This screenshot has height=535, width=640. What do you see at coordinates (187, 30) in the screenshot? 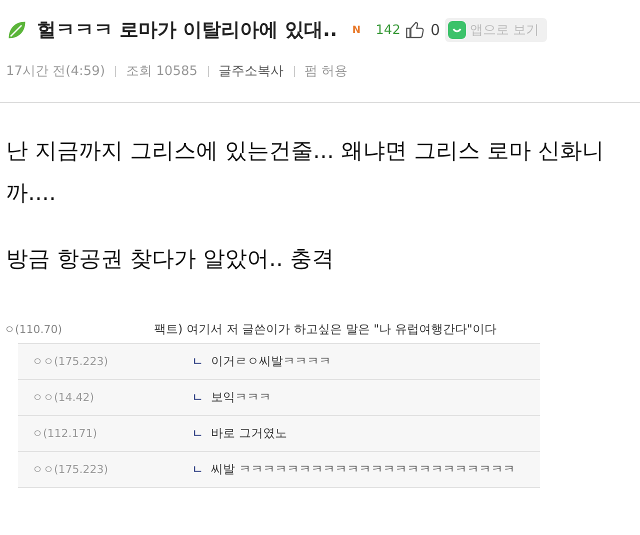
I see `post-title: 헐ㅋㅋㅋ 로마가 이탈리아에 있대..` at bounding box center [187, 30].